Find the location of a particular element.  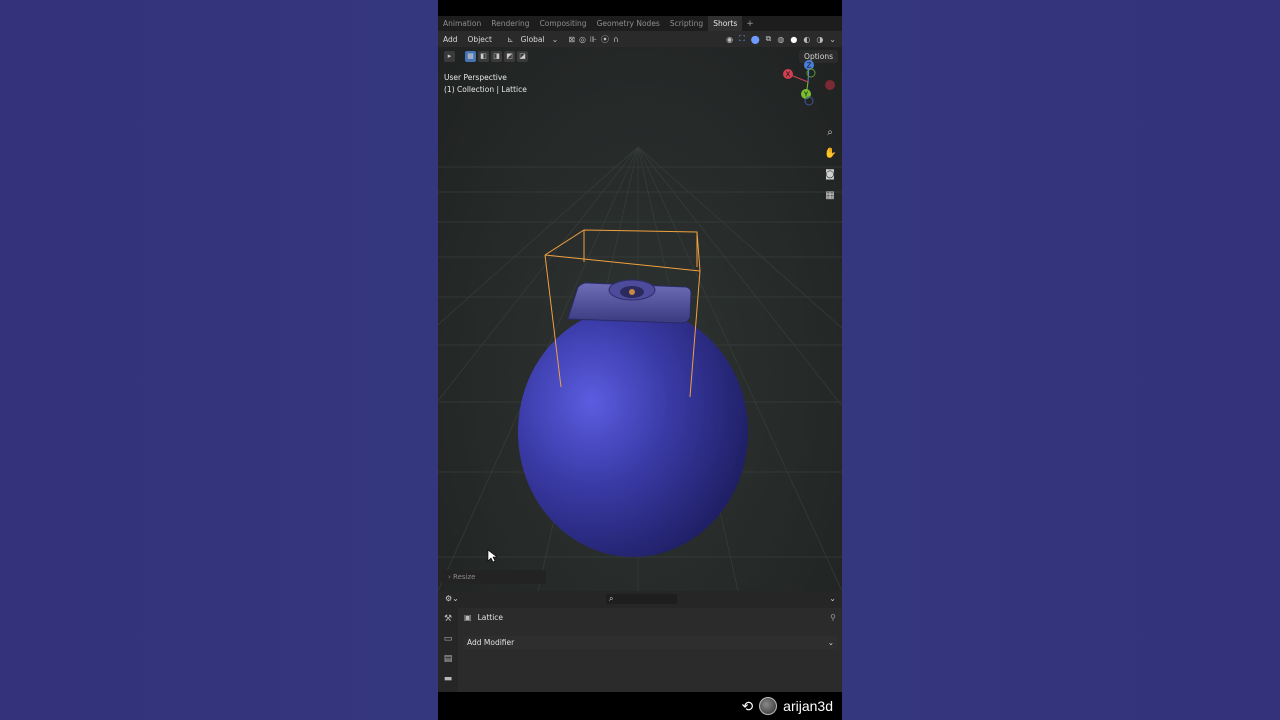

add-modifier-label: Add Modifier is located at coordinates (491, 642).